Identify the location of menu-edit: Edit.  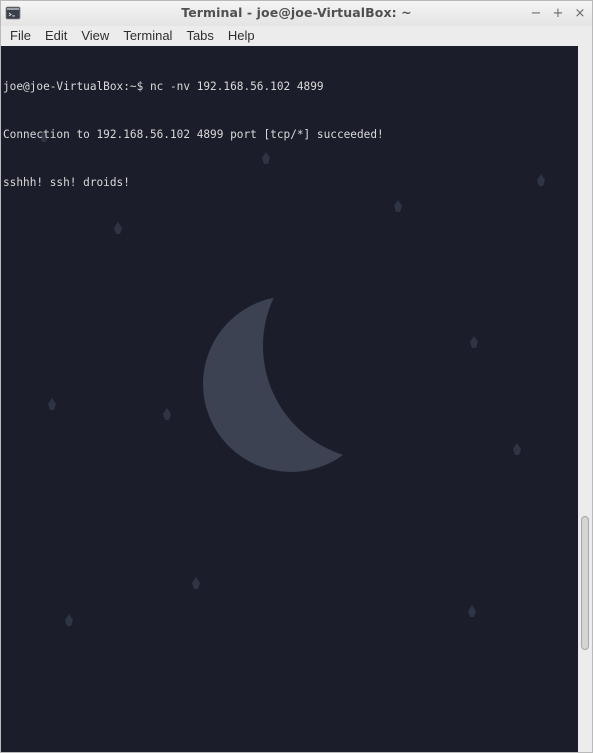
(56, 36).